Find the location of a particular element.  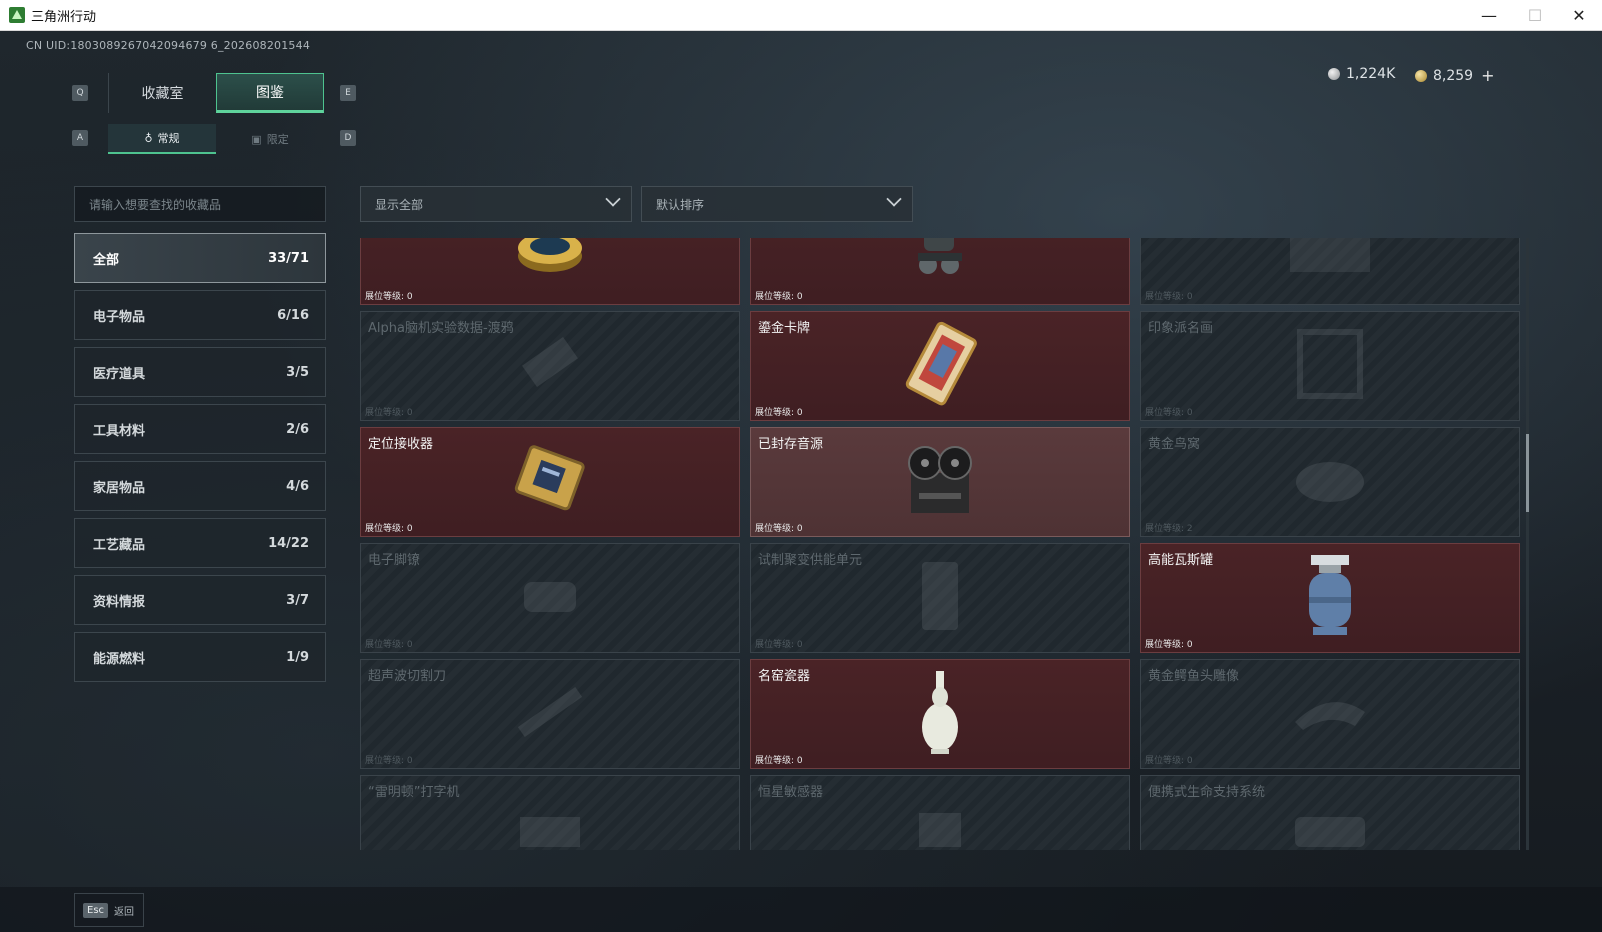

e-key-hint: E is located at coordinates (348, 93).